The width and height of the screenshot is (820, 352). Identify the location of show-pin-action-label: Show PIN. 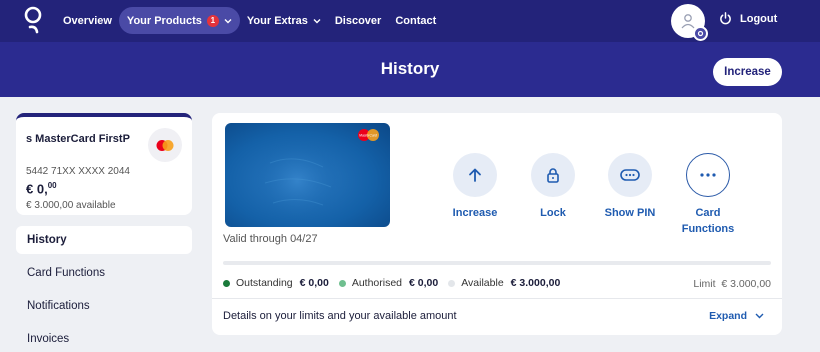
(630, 213).